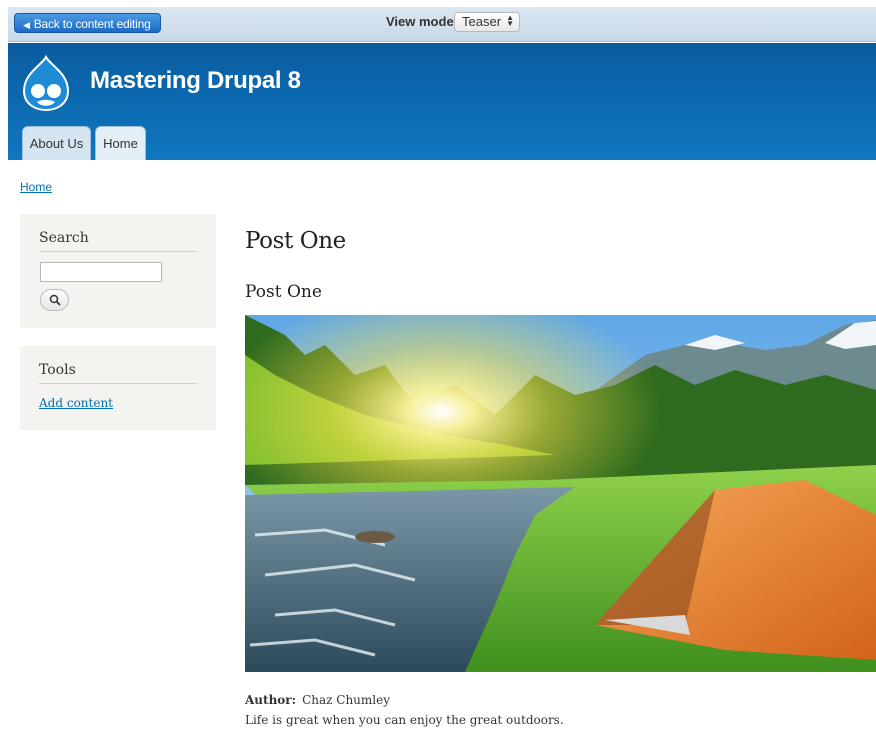 This screenshot has width=876, height=730. I want to click on tab-about-us: About Us, so click(56, 143).